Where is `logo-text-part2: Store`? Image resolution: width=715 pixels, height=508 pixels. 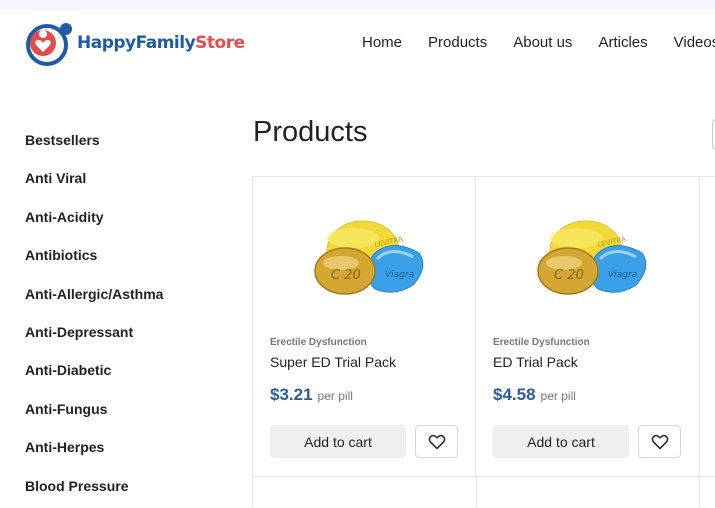
logo-text-part2: Store is located at coordinates (220, 43).